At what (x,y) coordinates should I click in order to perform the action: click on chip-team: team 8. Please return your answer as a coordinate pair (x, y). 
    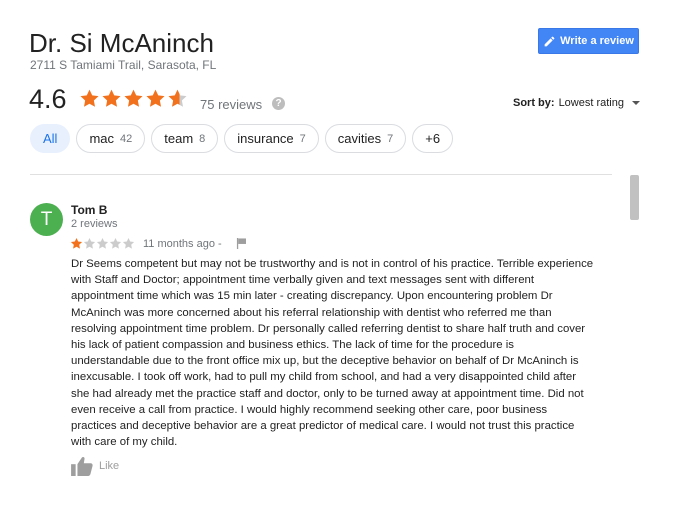
    Looking at the image, I should click on (185, 138).